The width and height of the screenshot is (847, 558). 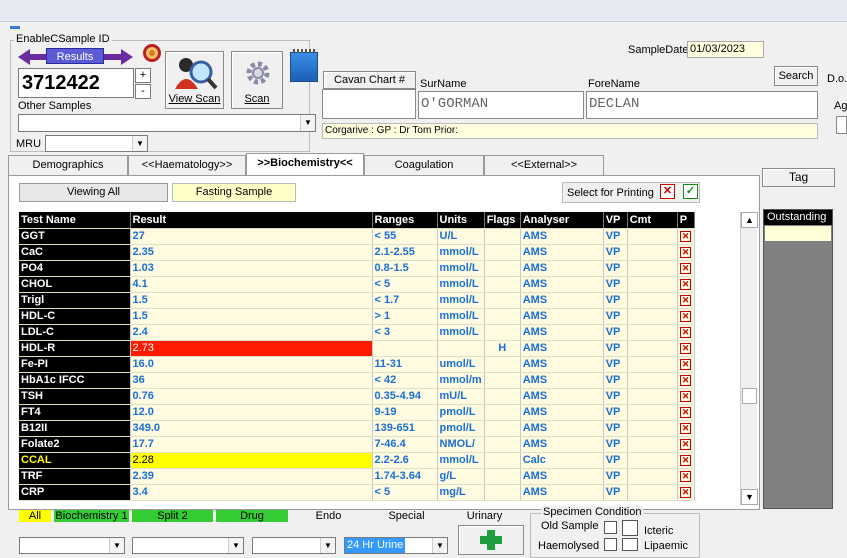 I want to click on cell-result: 27, so click(x=251, y=236).